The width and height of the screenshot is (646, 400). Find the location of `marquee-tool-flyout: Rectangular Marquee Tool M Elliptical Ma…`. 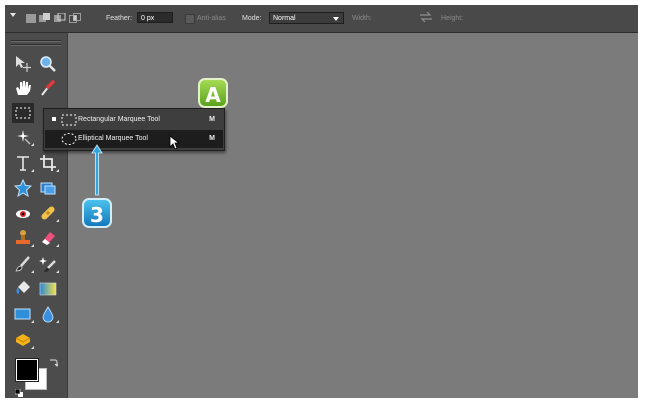

marquee-tool-flyout: Rectangular Marquee Tool M Elliptical Ma… is located at coordinates (134, 129).